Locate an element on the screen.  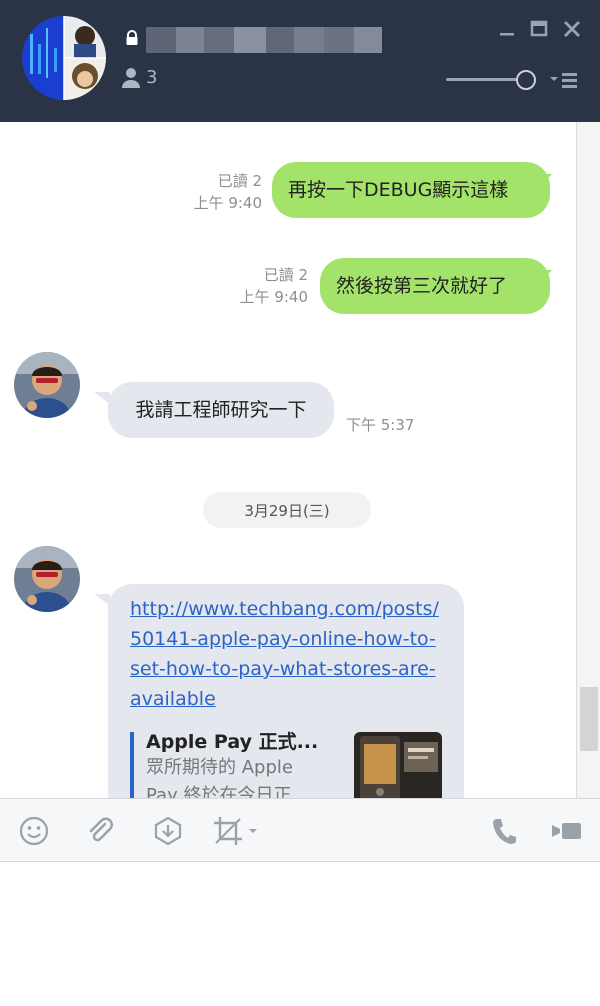
member-icon is located at coordinates (131, 80).